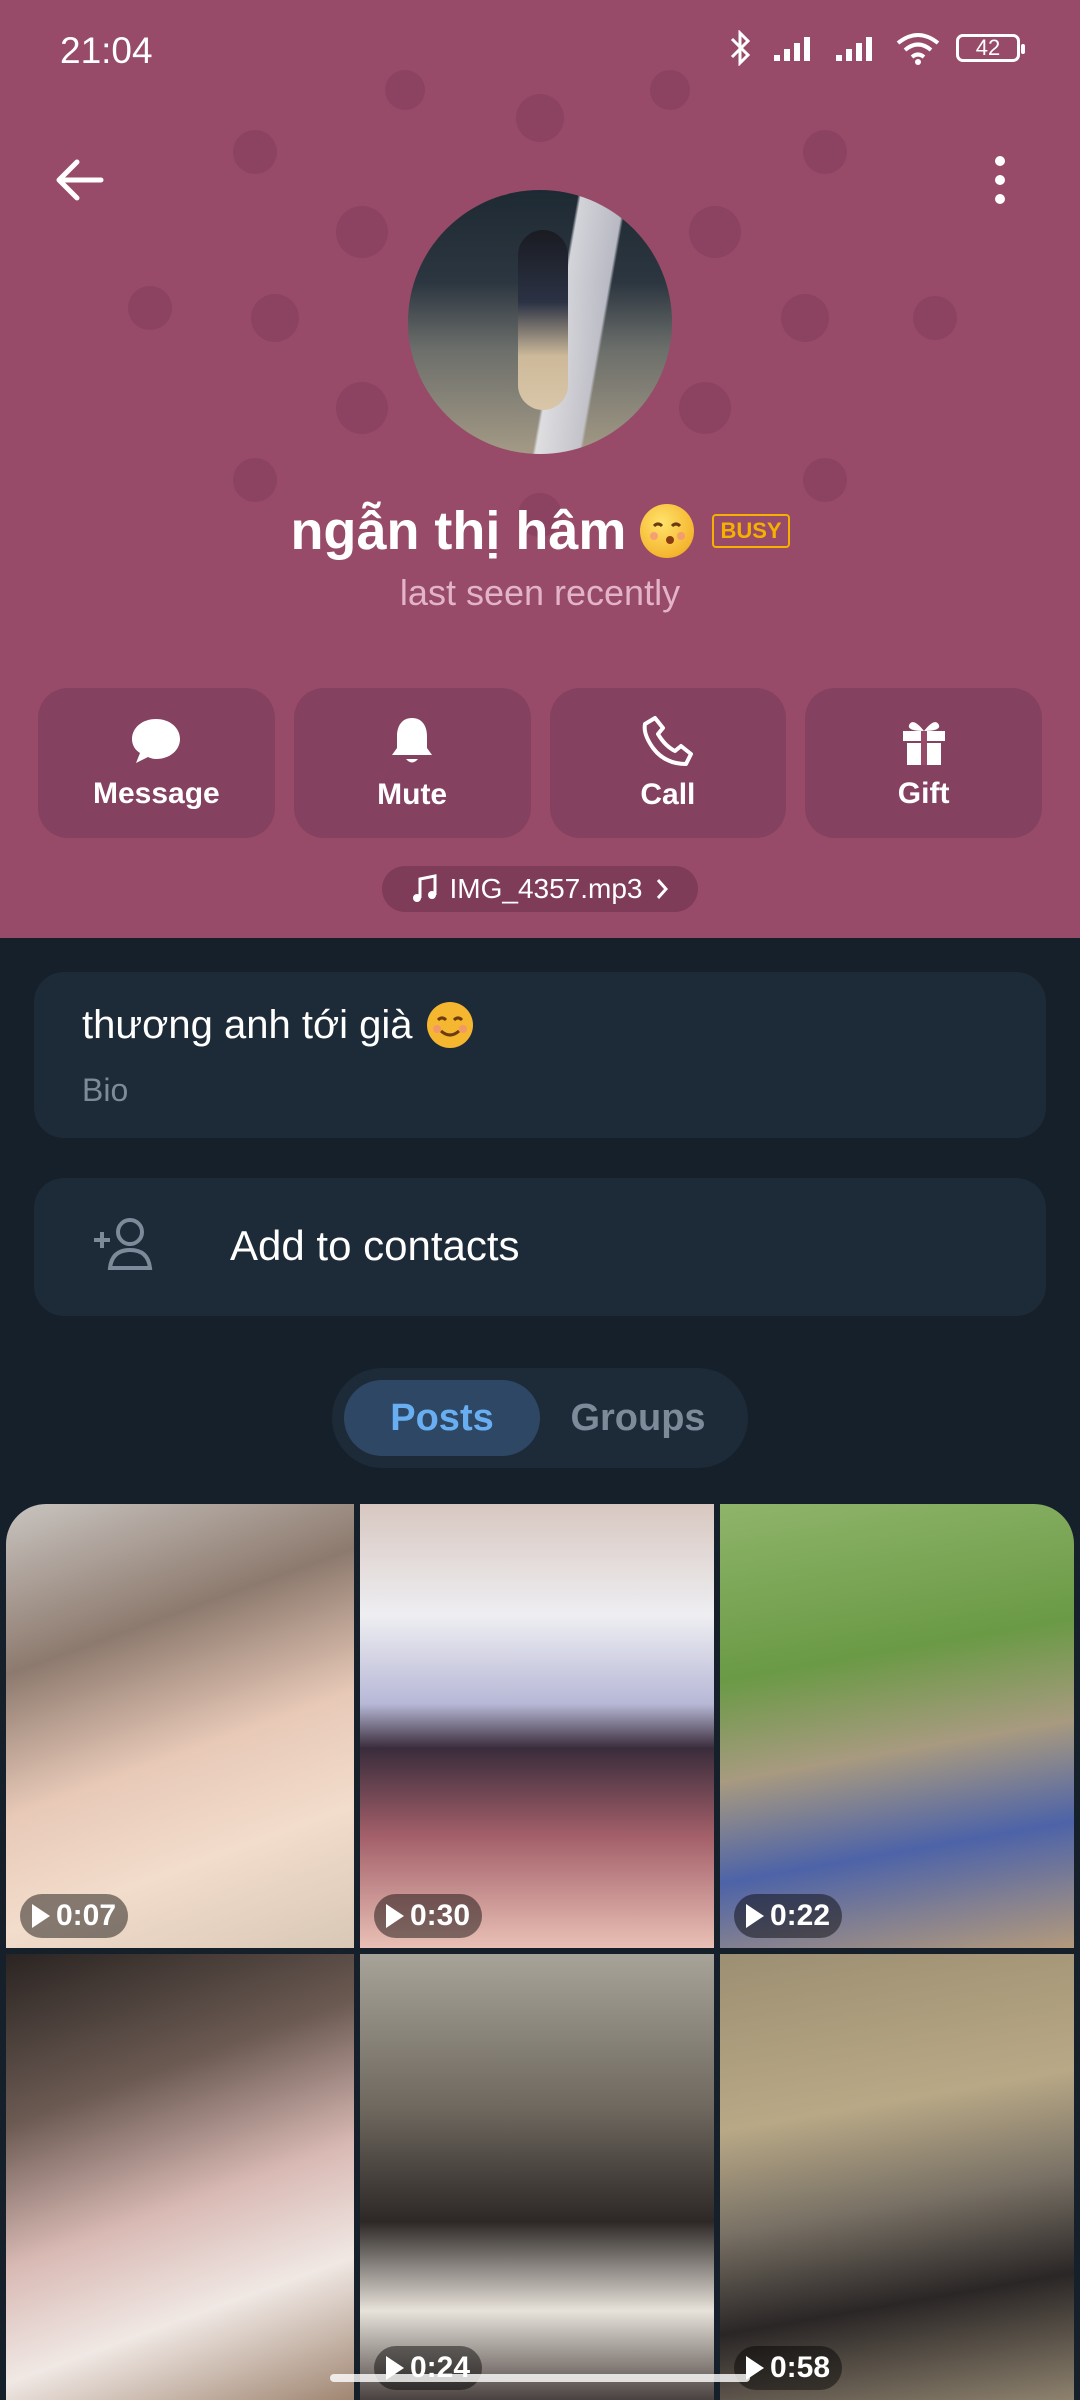 Image resolution: width=1080 pixels, height=2400 pixels. I want to click on wifi-icon, so click(918, 49).